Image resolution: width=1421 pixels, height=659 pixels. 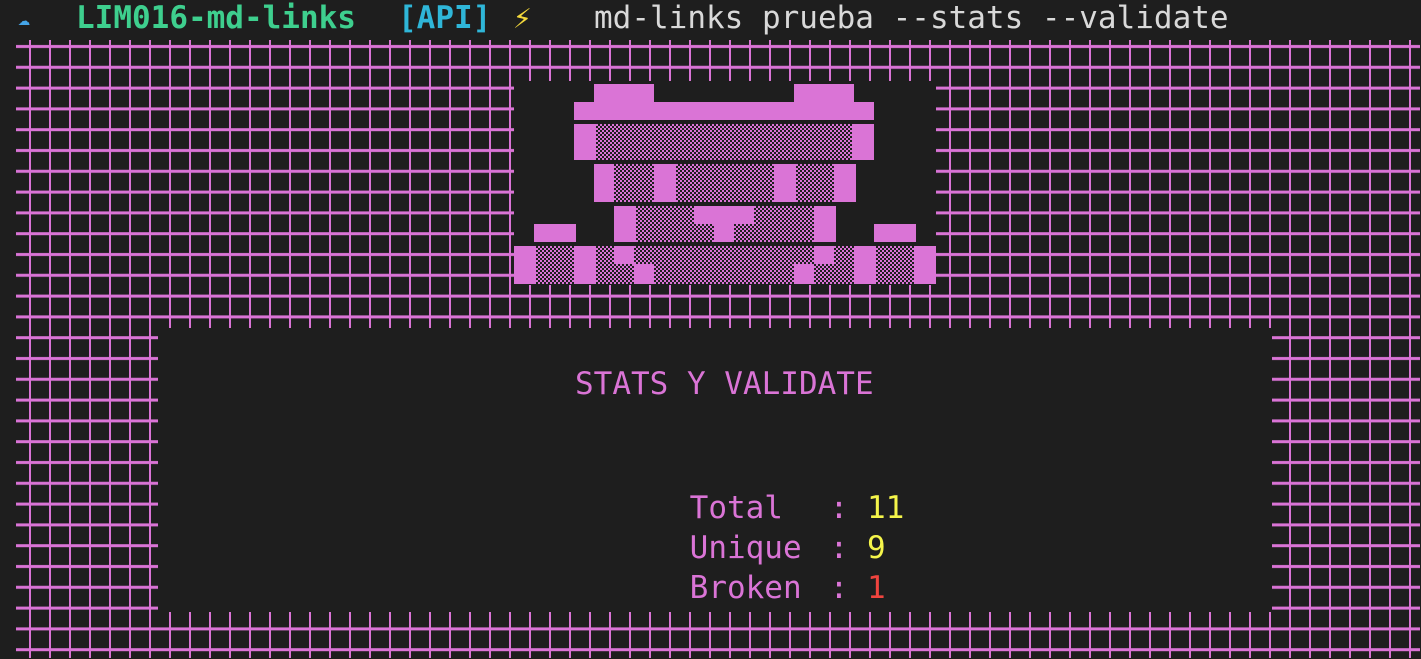 What do you see at coordinates (216, 18) in the screenshot?
I see `prompt-directory: LIM016-md-links` at bounding box center [216, 18].